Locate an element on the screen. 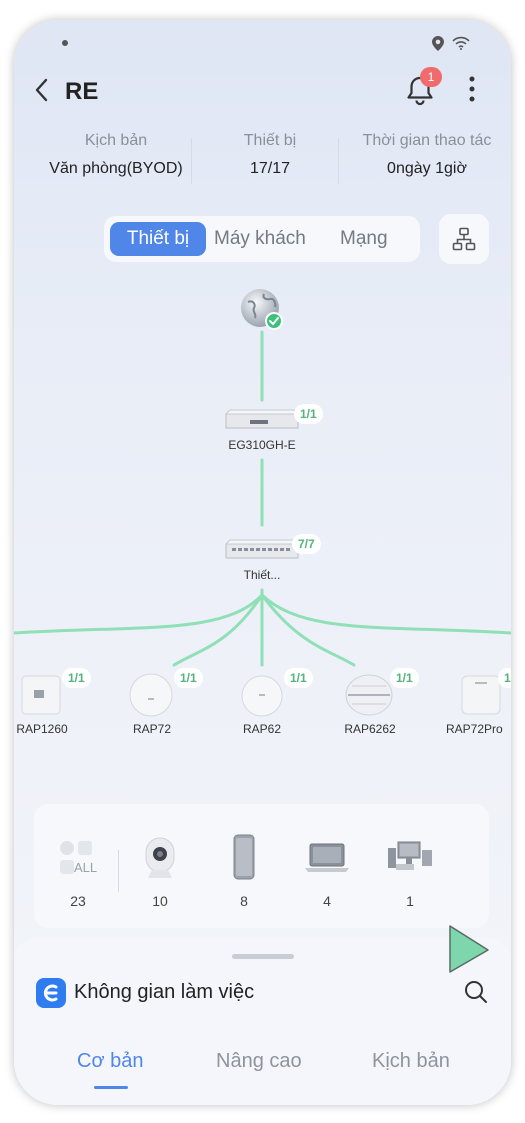 The image size is (525, 1123). switch-icon is located at coordinates (261, 549).